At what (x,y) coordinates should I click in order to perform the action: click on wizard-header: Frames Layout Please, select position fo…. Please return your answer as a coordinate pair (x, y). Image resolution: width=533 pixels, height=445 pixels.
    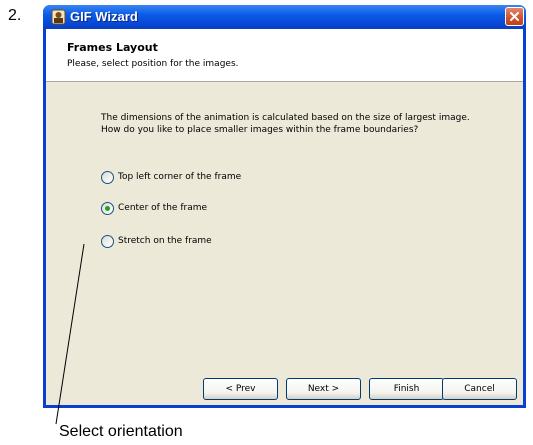
    Looking at the image, I should click on (284, 55).